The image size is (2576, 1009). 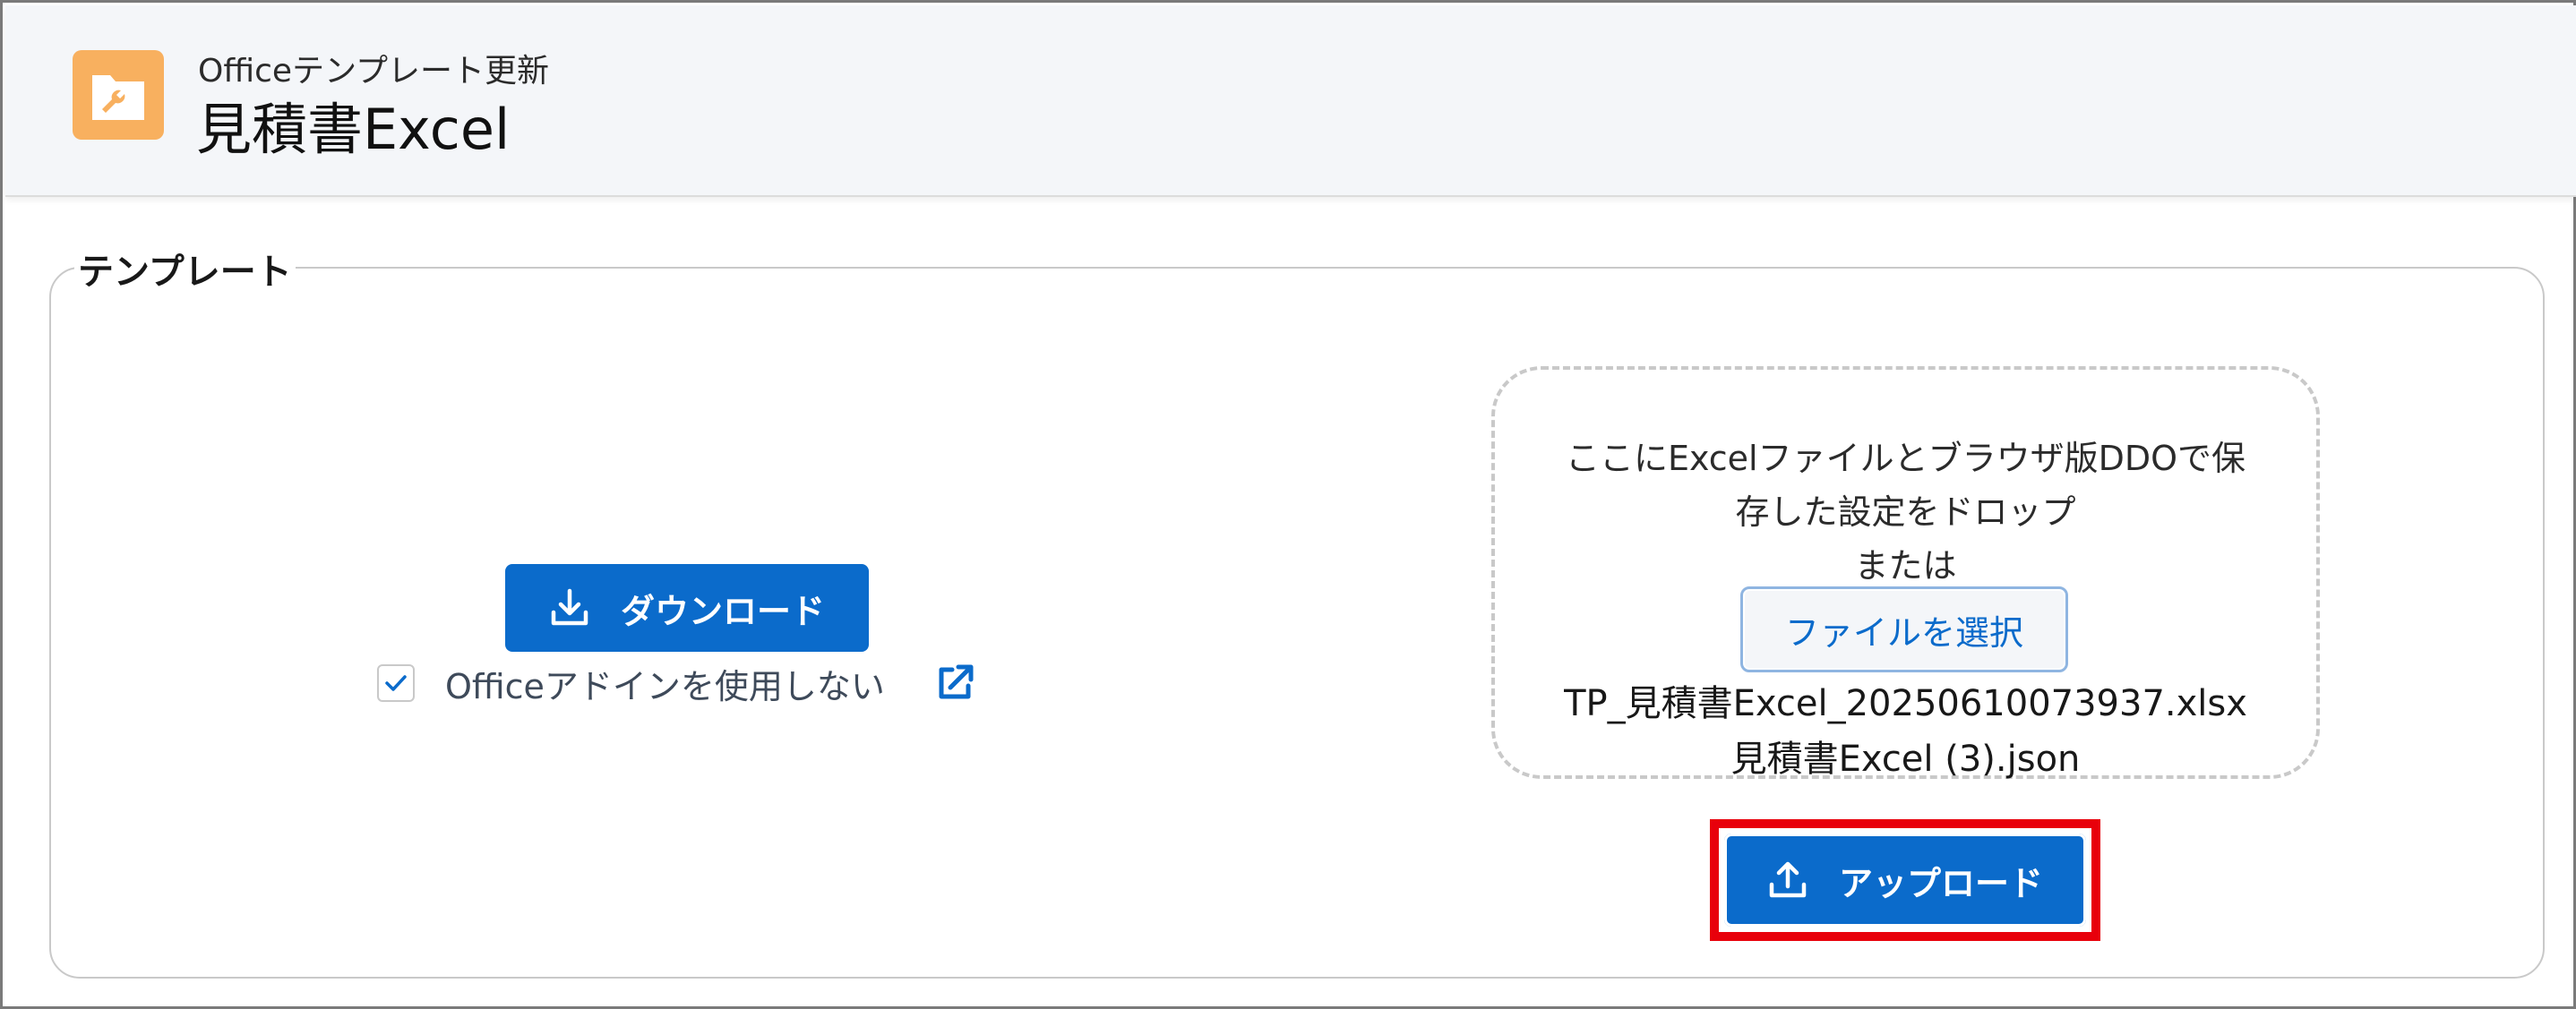 I want to click on addin-checkbox-label: Officeアドインを使用しない, so click(x=665, y=686).